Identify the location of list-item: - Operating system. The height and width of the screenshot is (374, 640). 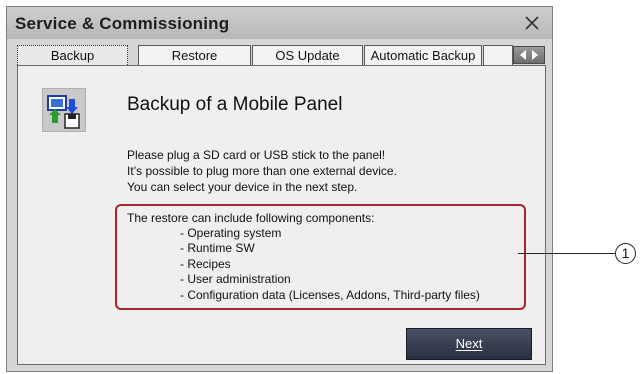
(231, 233).